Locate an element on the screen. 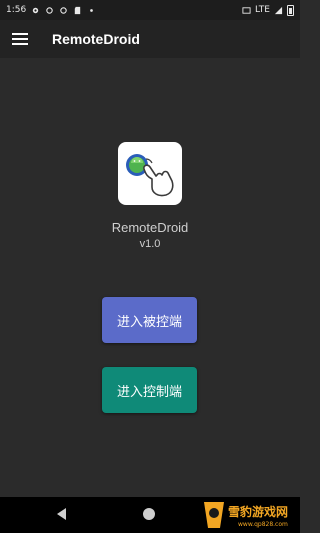  cast-icon is located at coordinates (246, 10).